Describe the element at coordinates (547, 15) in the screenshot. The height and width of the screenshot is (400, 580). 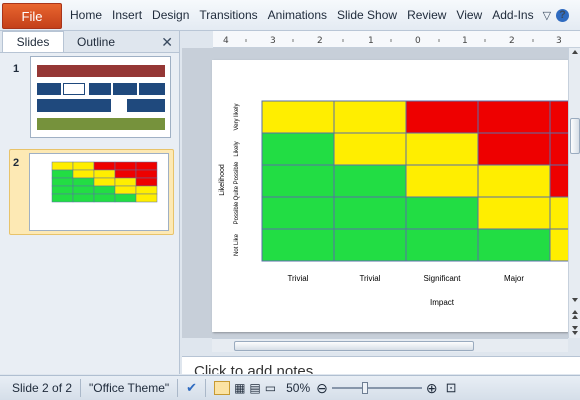
I see `minimize-ribbon-icon: ▽` at that location.